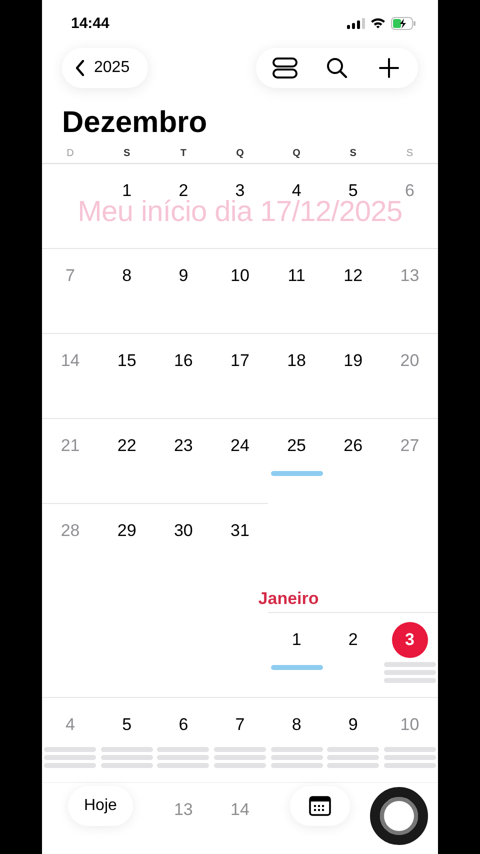 This screenshot has width=480, height=854. What do you see at coordinates (353, 446) in the screenshot?
I see `day-number: 26` at bounding box center [353, 446].